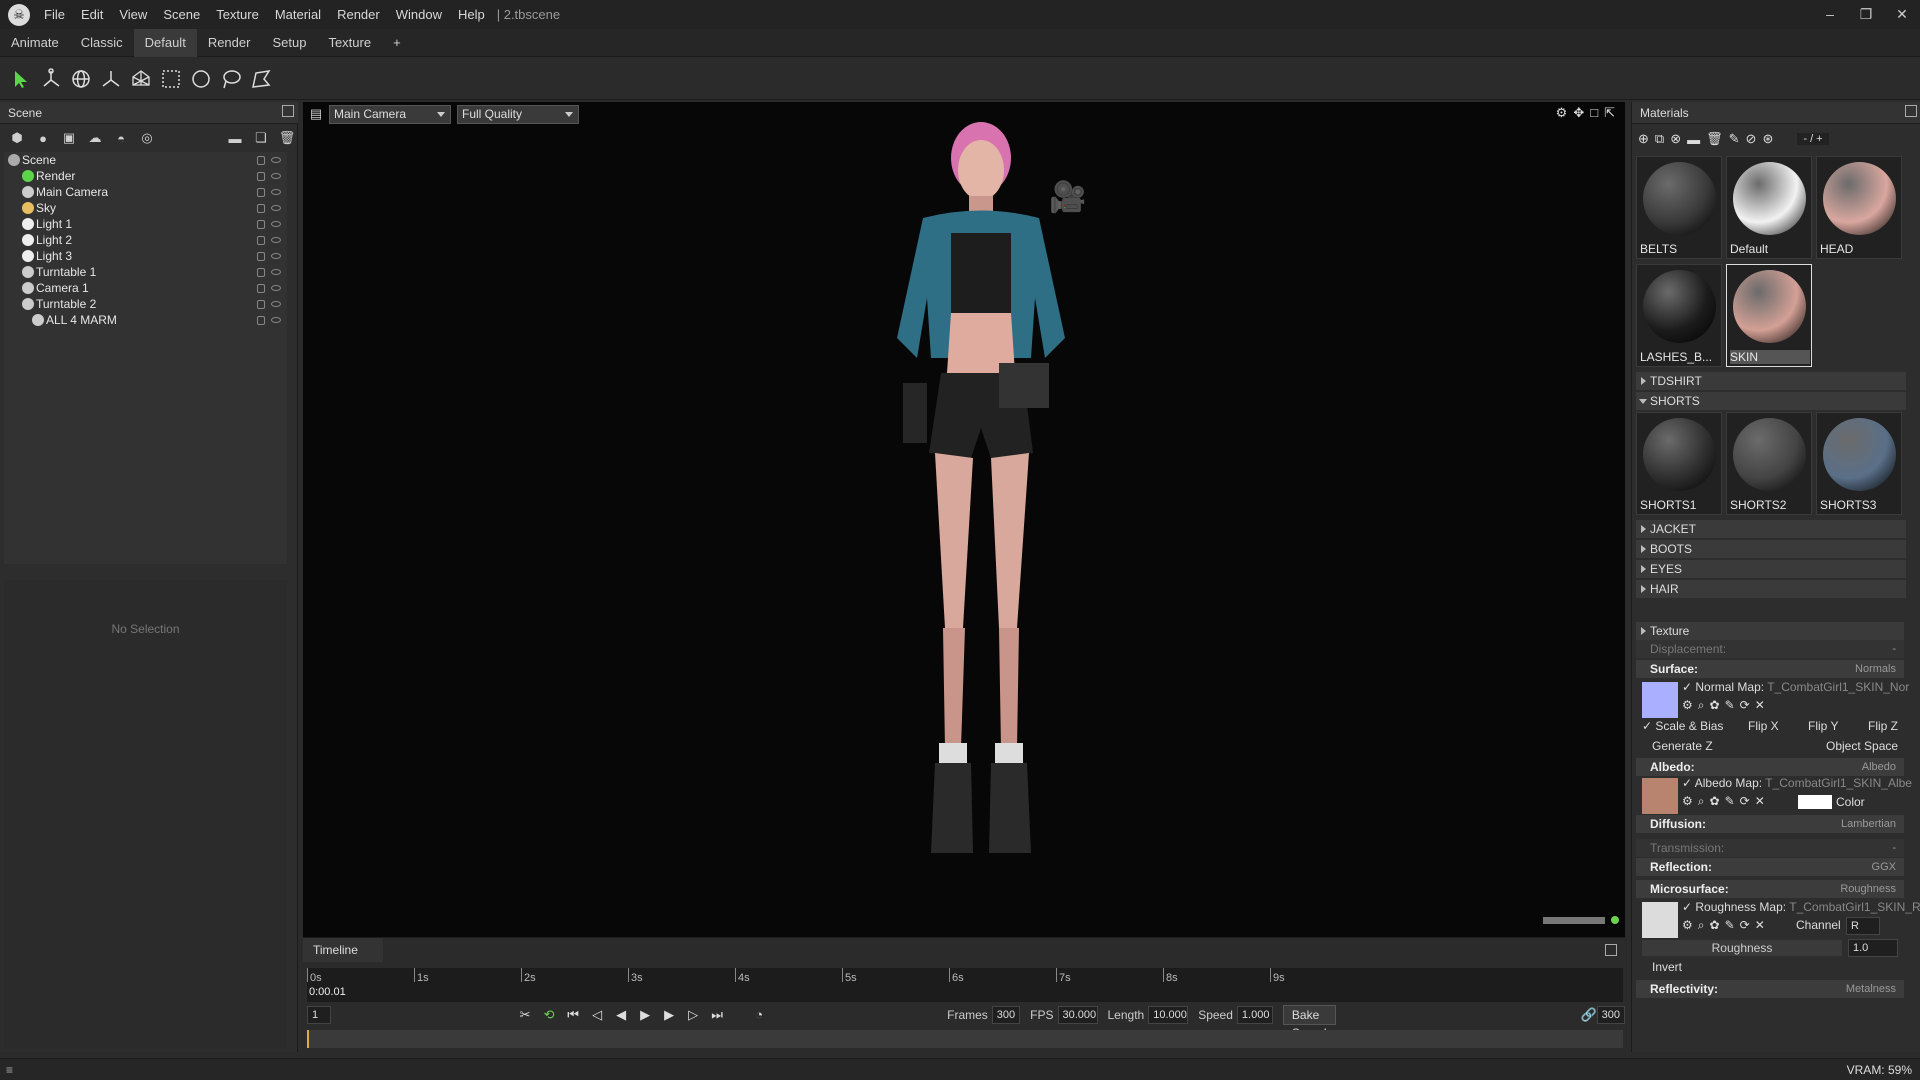 This screenshot has width=1920, height=1080. Describe the element at coordinates (1883, 726) in the screenshot. I see `flip-z-checkbox: Flip Z` at that location.